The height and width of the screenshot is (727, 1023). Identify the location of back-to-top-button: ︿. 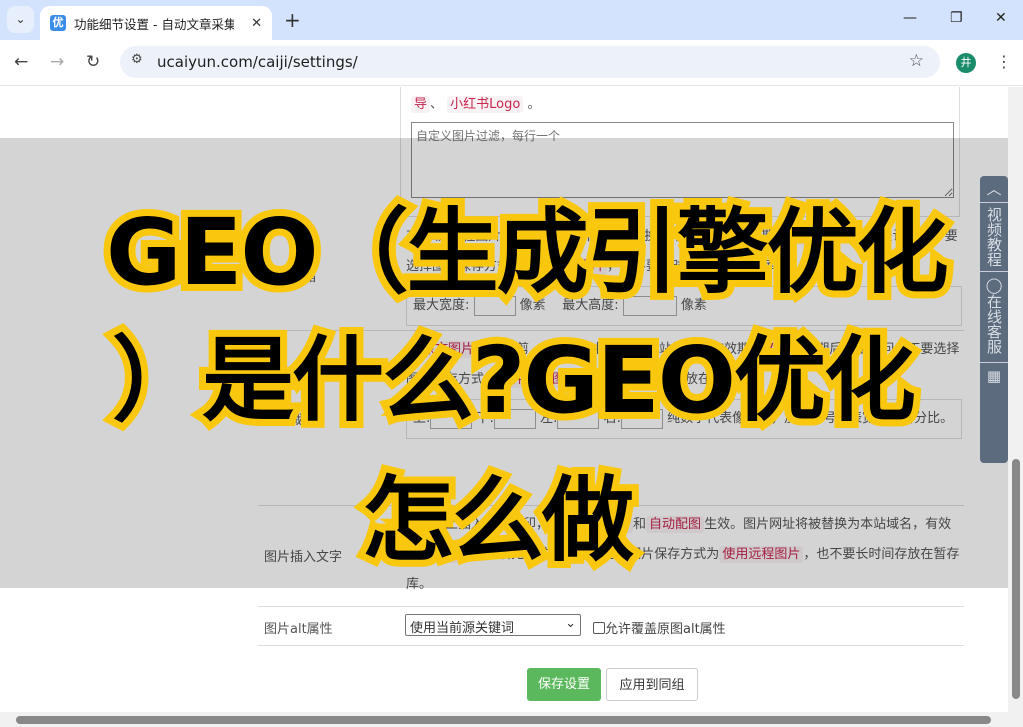
(994, 189).